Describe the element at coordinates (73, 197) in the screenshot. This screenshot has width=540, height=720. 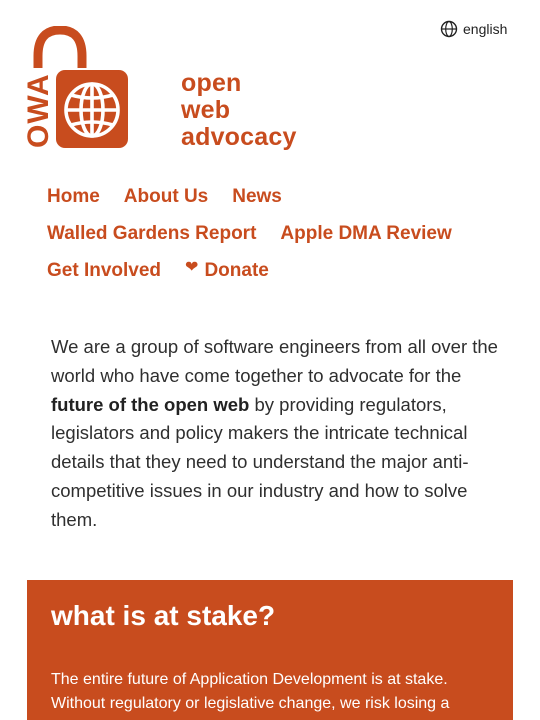
I see `nav-home: Home` at that location.